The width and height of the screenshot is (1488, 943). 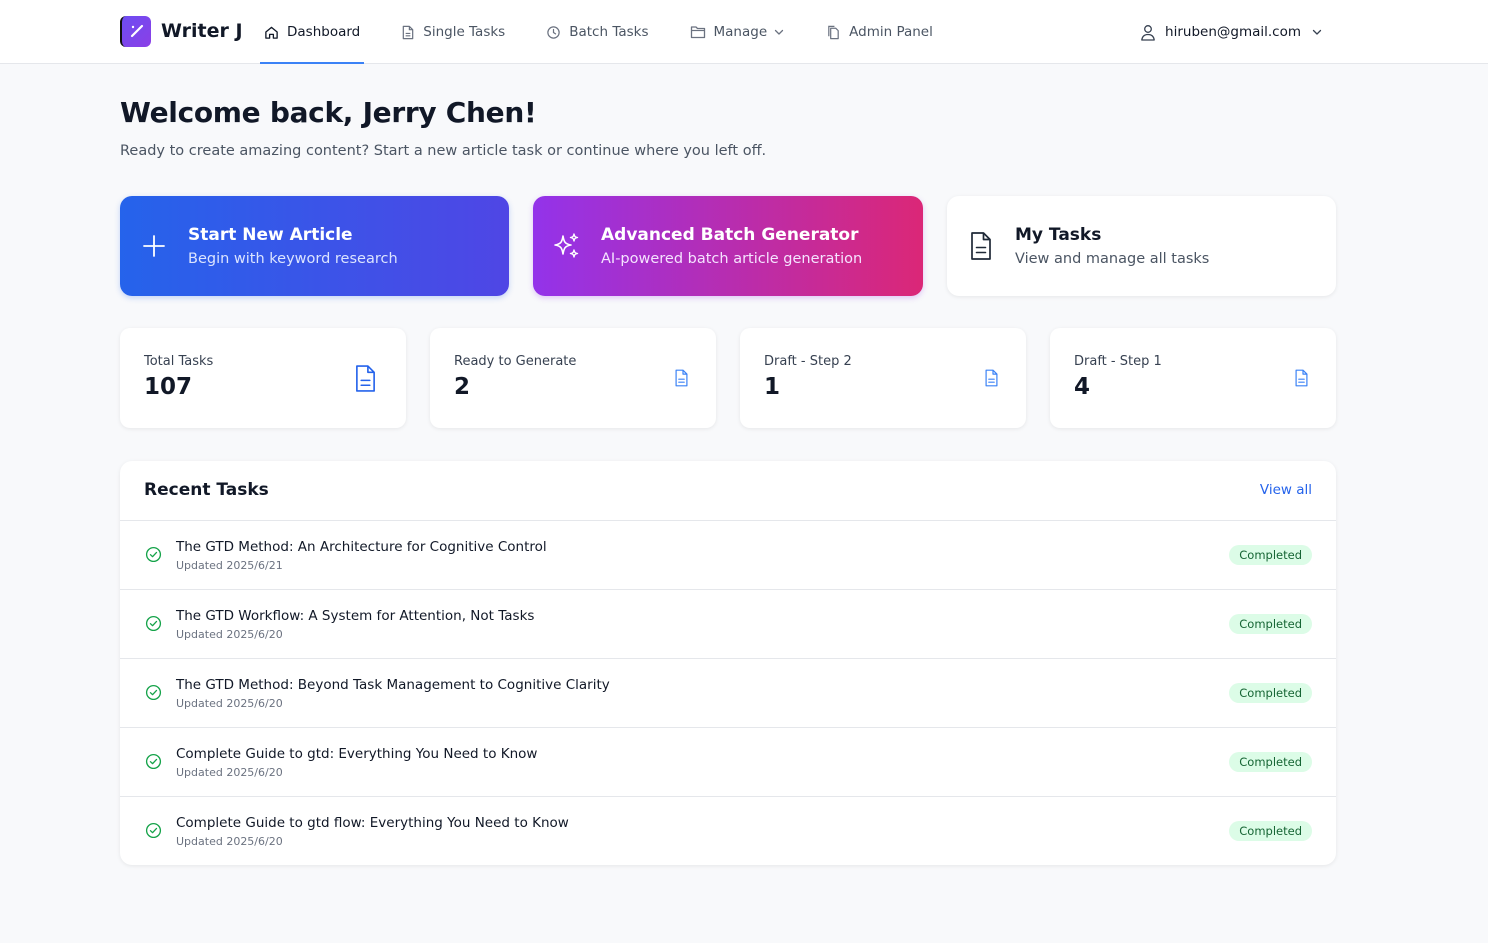 What do you see at coordinates (464, 32) in the screenshot?
I see `nav-single-tasks-label: Single Tasks` at bounding box center [464, 32].